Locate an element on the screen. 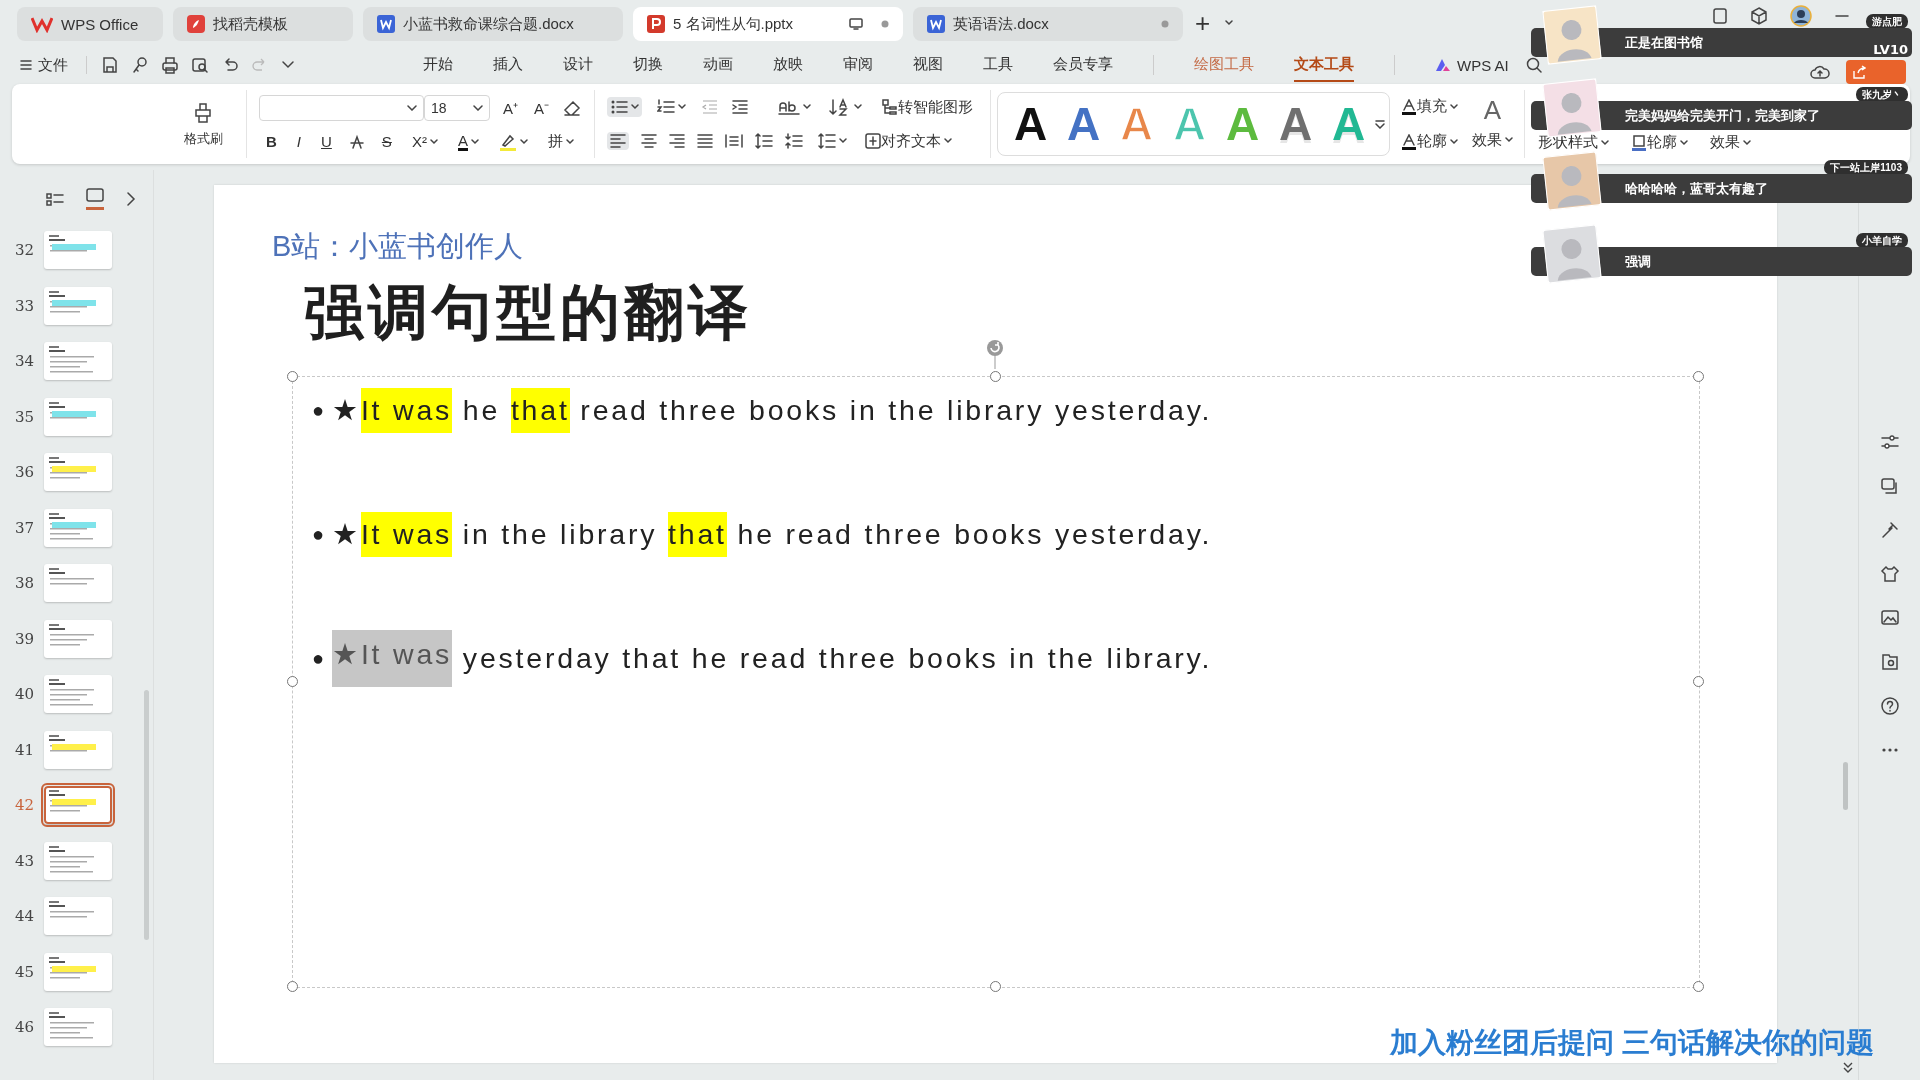 The width and height of the screenshot is (1920, 1080). share-button is located at coordinates (1876, 72).